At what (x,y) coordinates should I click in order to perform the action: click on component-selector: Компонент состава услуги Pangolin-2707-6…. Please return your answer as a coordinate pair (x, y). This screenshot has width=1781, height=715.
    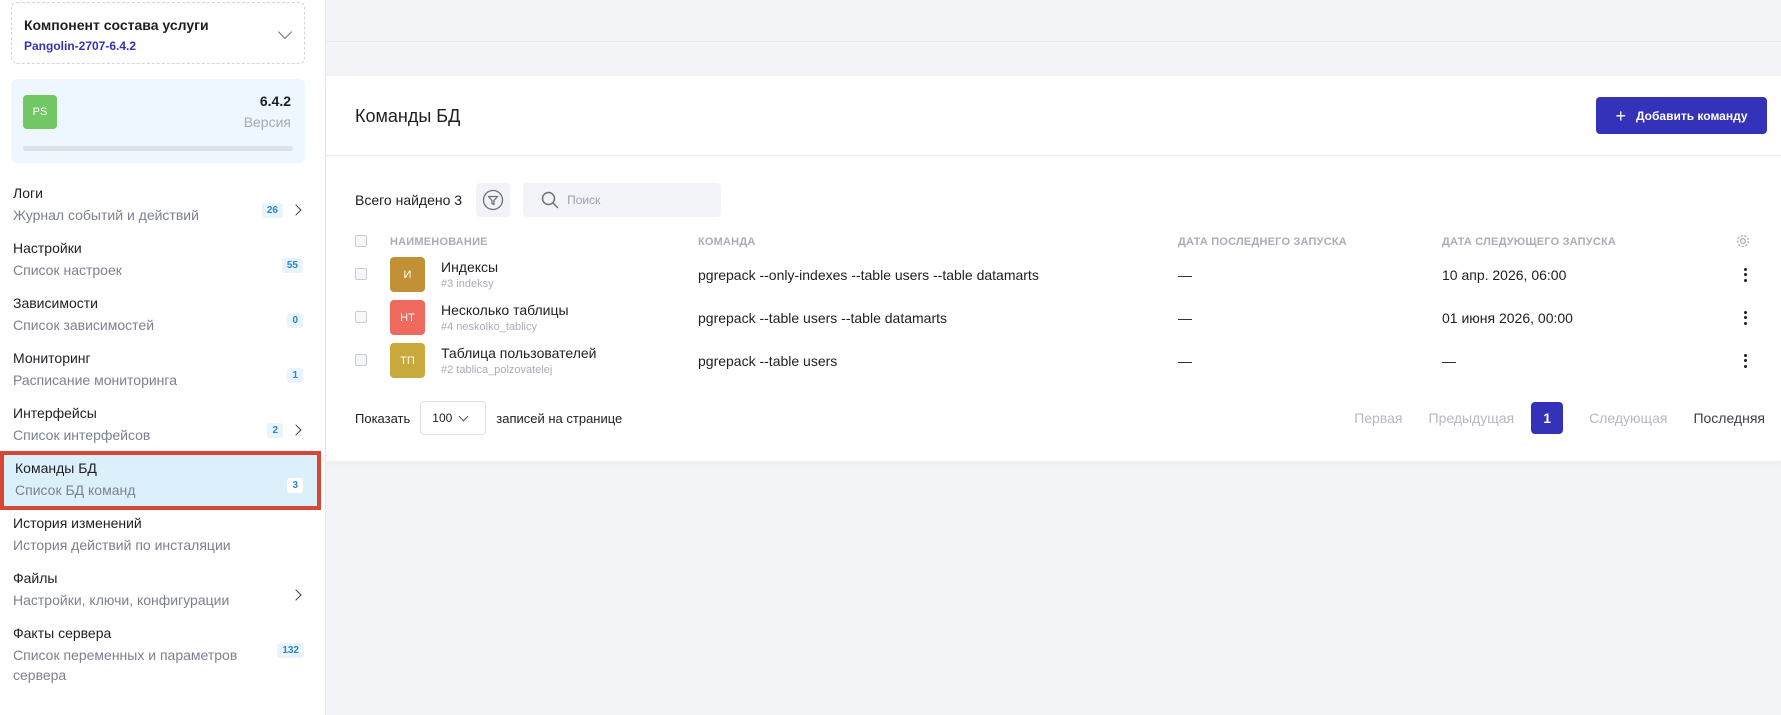
    Looking at the image, I should click on (158, 33).